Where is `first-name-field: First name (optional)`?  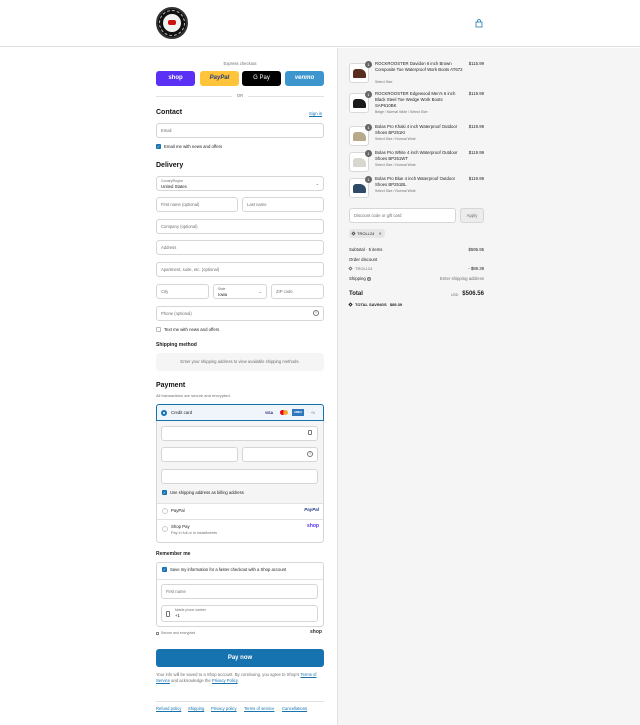 first-name-field: First name (optional) is located at coordinates (197, 204).